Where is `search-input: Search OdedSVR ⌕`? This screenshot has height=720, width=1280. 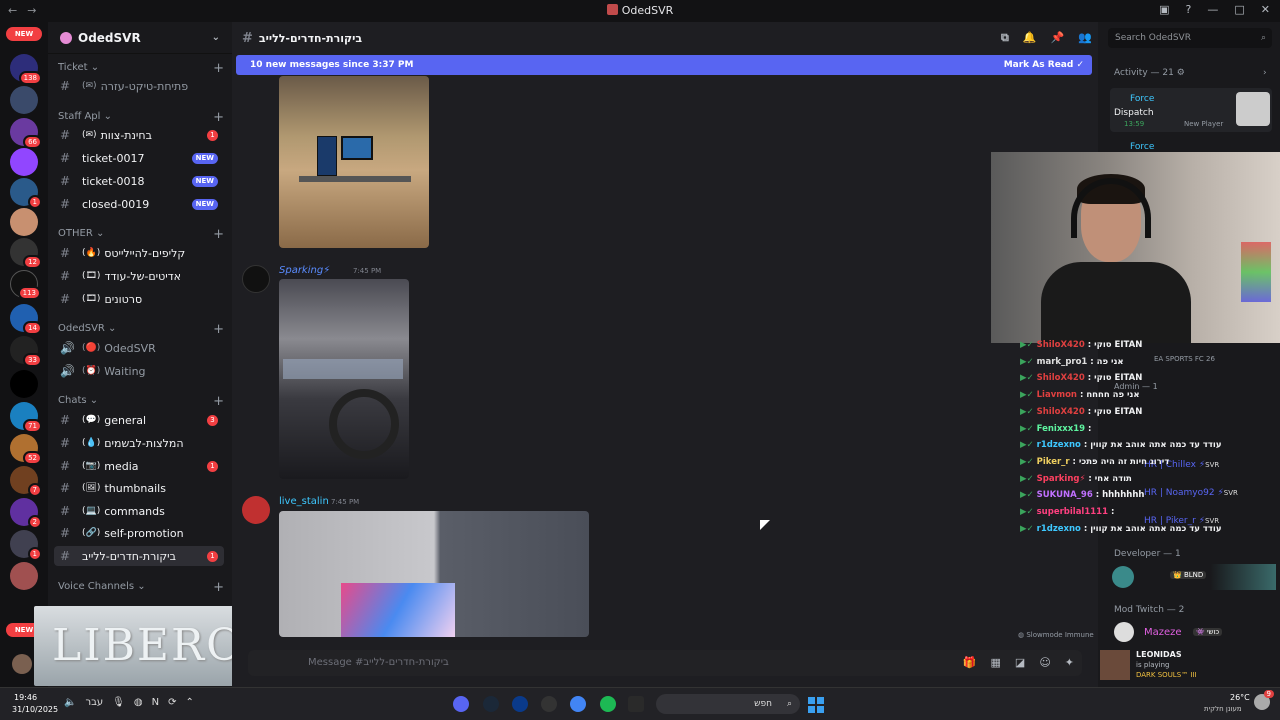
search-input: Search OdedSVR ⌕ is located at coordinates (1190, 38).